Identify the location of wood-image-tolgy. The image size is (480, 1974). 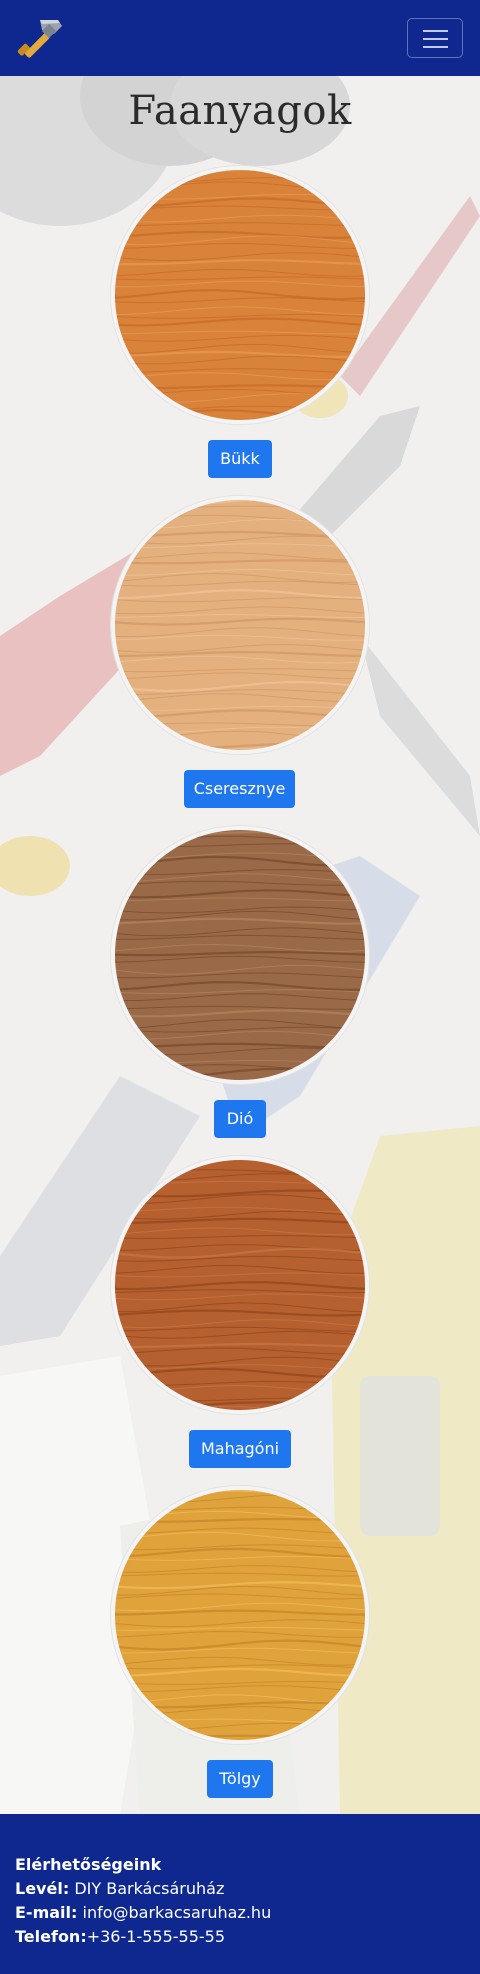
(240, 1615).